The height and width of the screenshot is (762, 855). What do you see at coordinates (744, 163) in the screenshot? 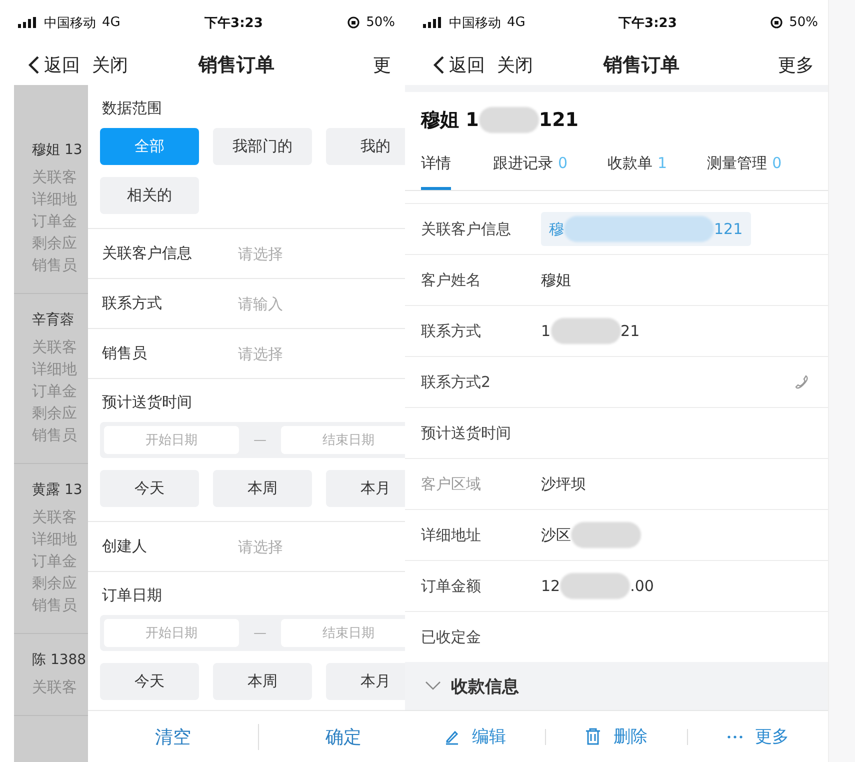
I see `tab: 测量管理 0` at bounding box center [744, 163].